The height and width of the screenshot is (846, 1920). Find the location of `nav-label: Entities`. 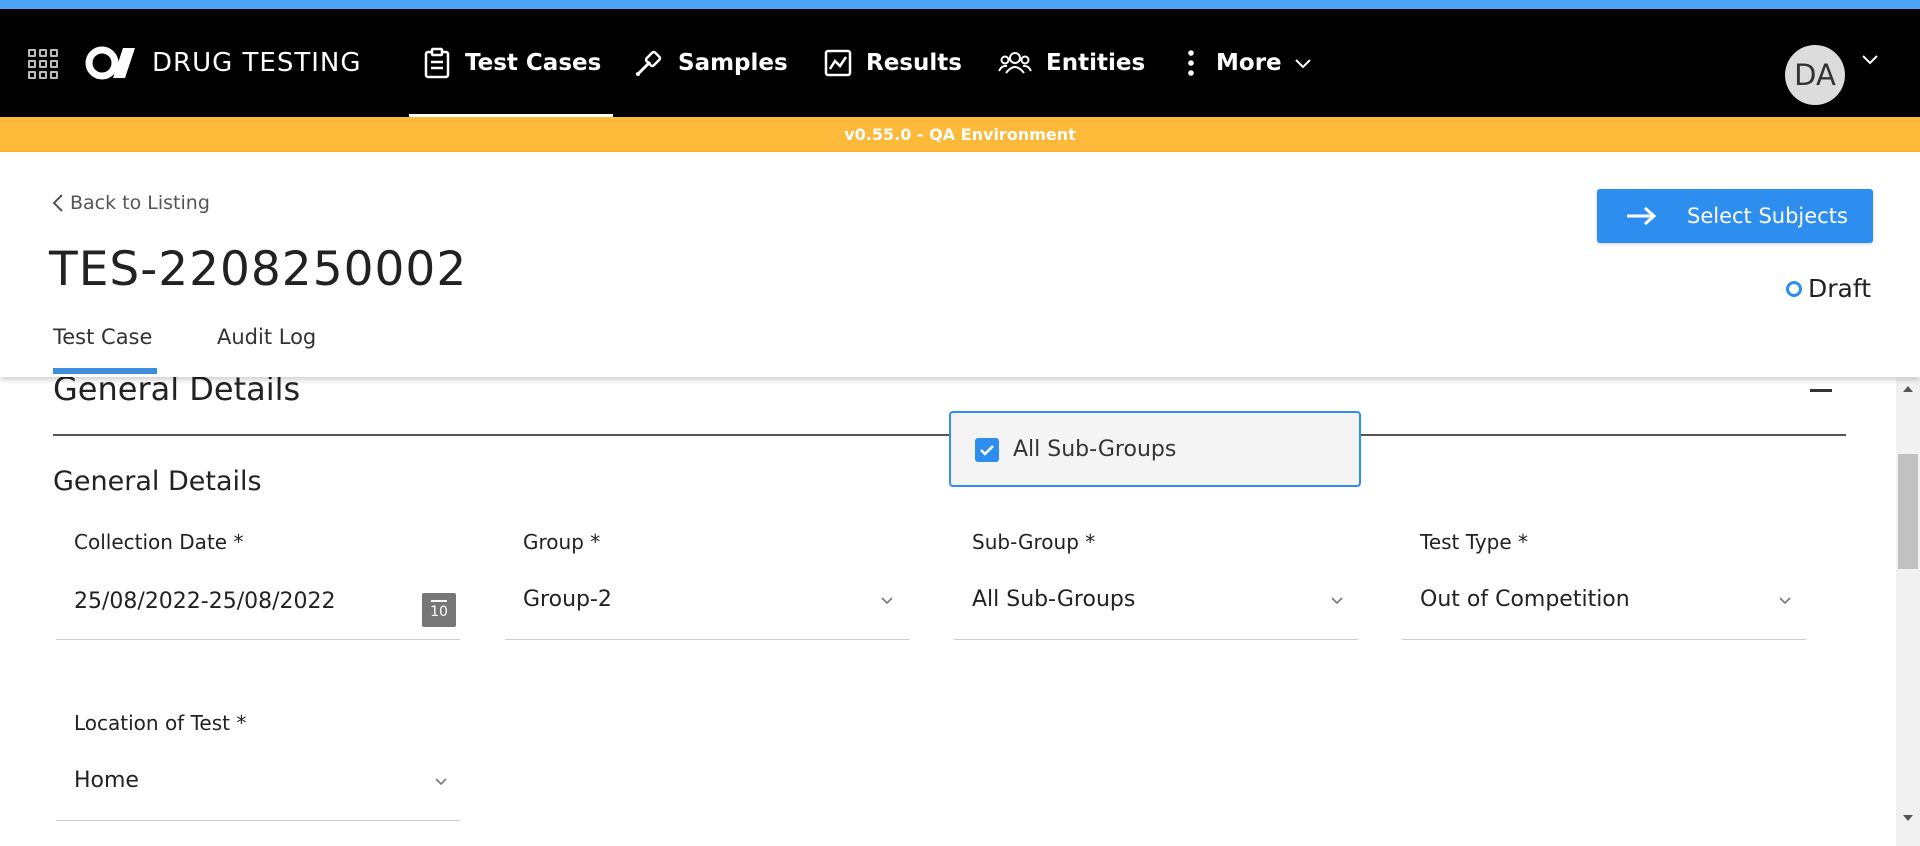

nav-label: Entities is located at coordinates (1096, 63).